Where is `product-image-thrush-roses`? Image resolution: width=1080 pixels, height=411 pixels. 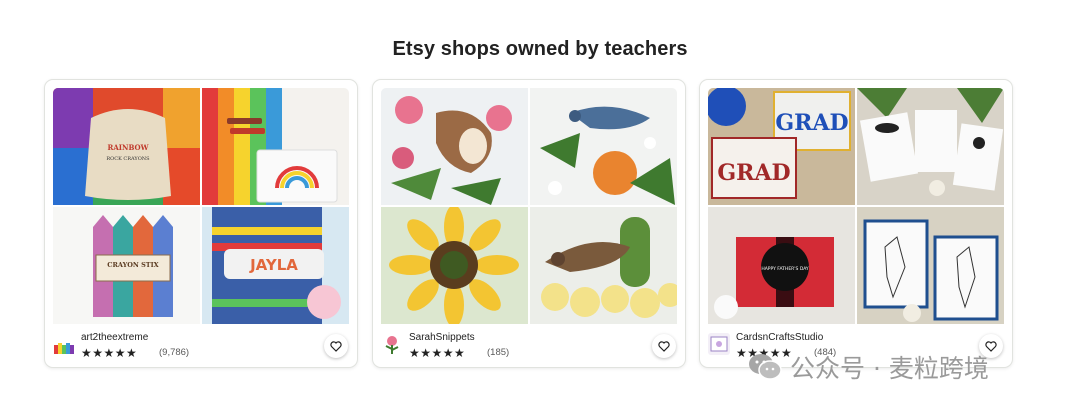
product-image-thrush-roses is located at coordinates (454, 146).